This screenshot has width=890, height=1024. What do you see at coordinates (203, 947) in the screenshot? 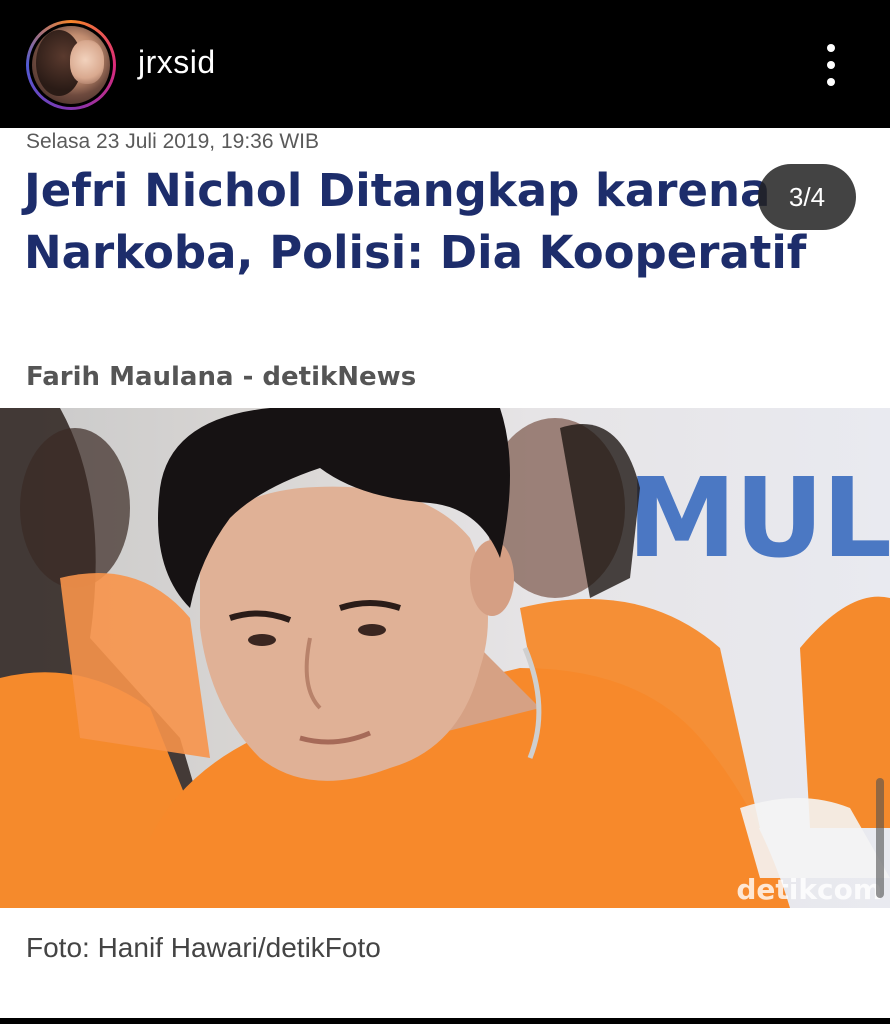
I see `photo-caption: Foto: Hanif Hawari/detikFoto` at bounding box center [203, 947].